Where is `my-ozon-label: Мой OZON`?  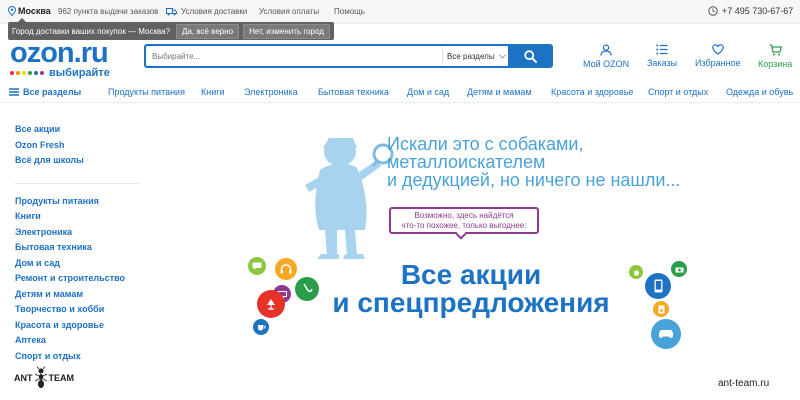
my-ozon-label: Мой OZON is located at coordinates (606, 64).